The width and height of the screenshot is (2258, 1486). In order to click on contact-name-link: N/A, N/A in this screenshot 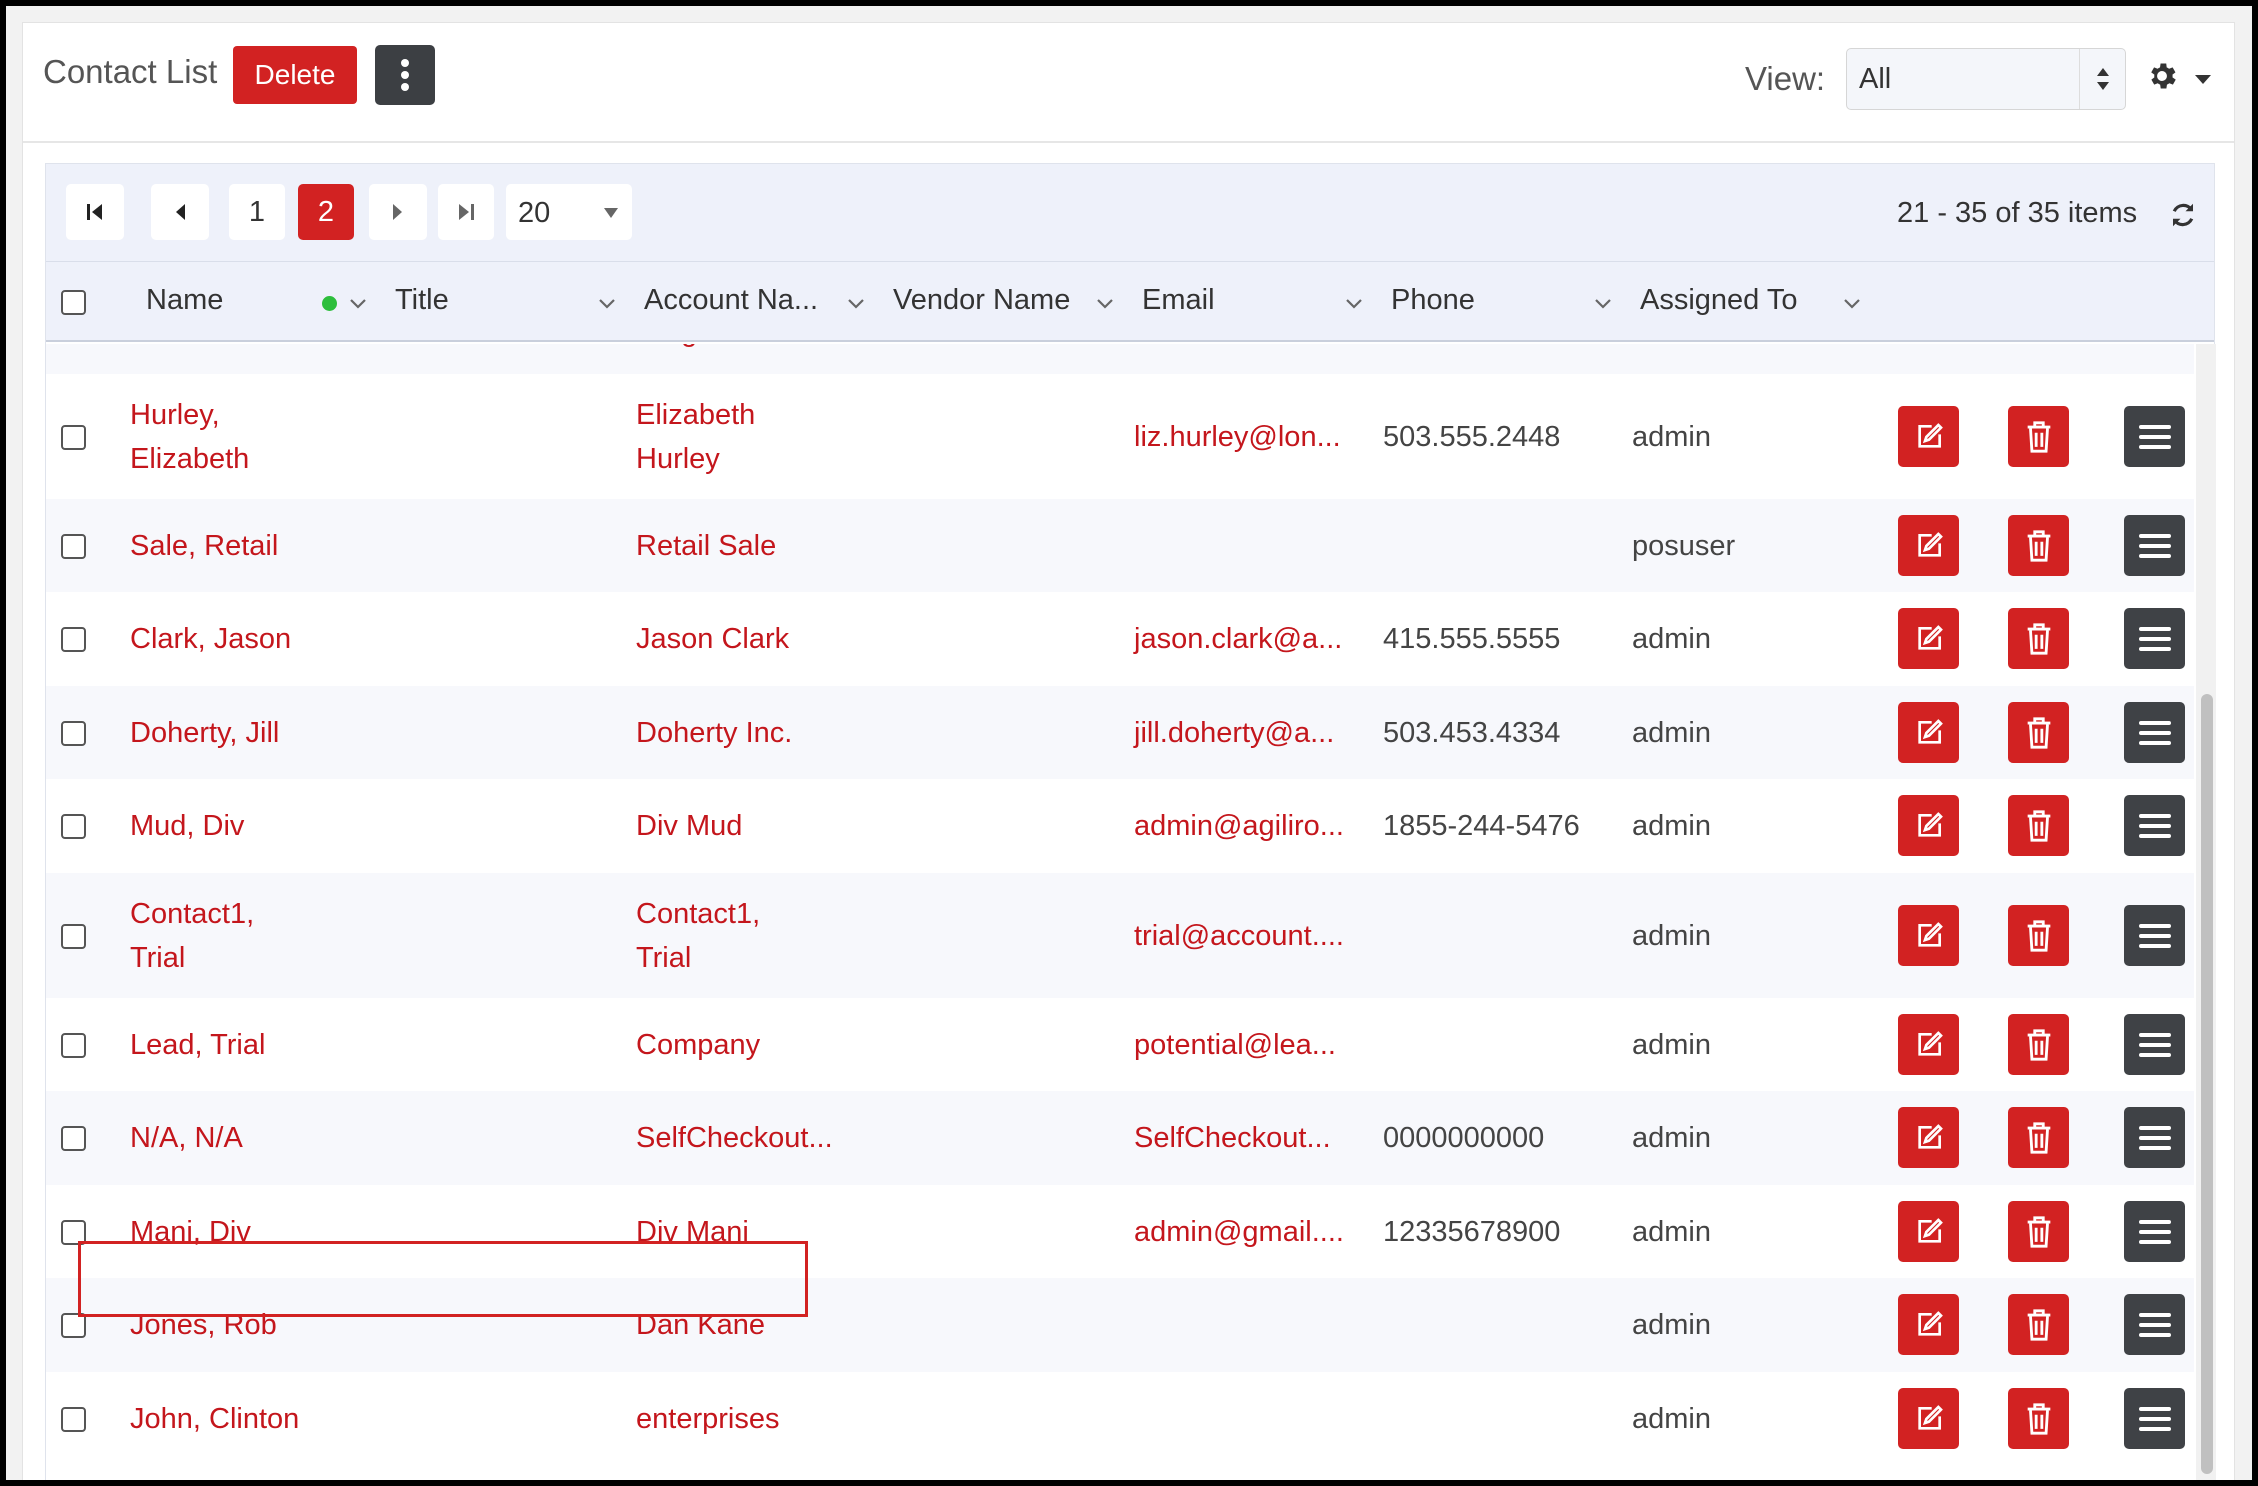, I will do `click(186, 1138)`.